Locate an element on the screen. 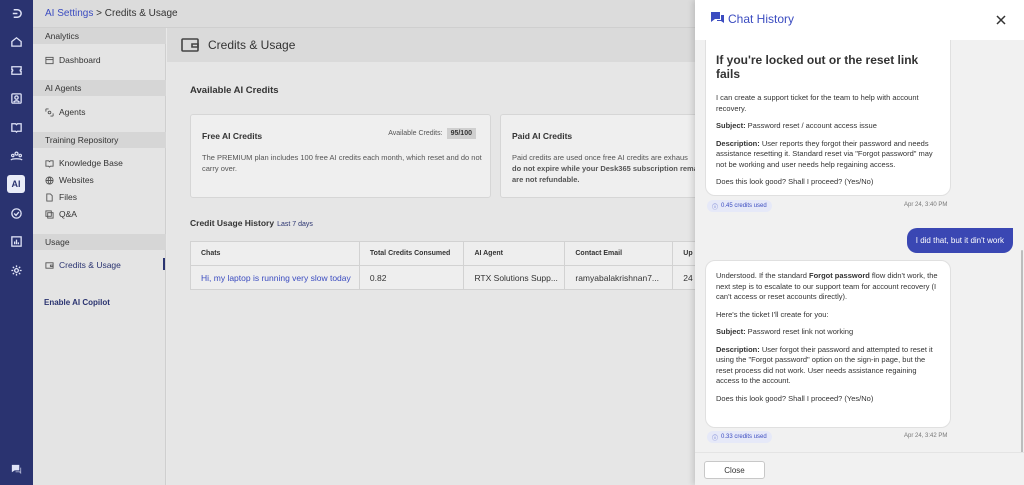 This screenshot has width=1024, height=485. community-icon is located at coordinates (16, 155).